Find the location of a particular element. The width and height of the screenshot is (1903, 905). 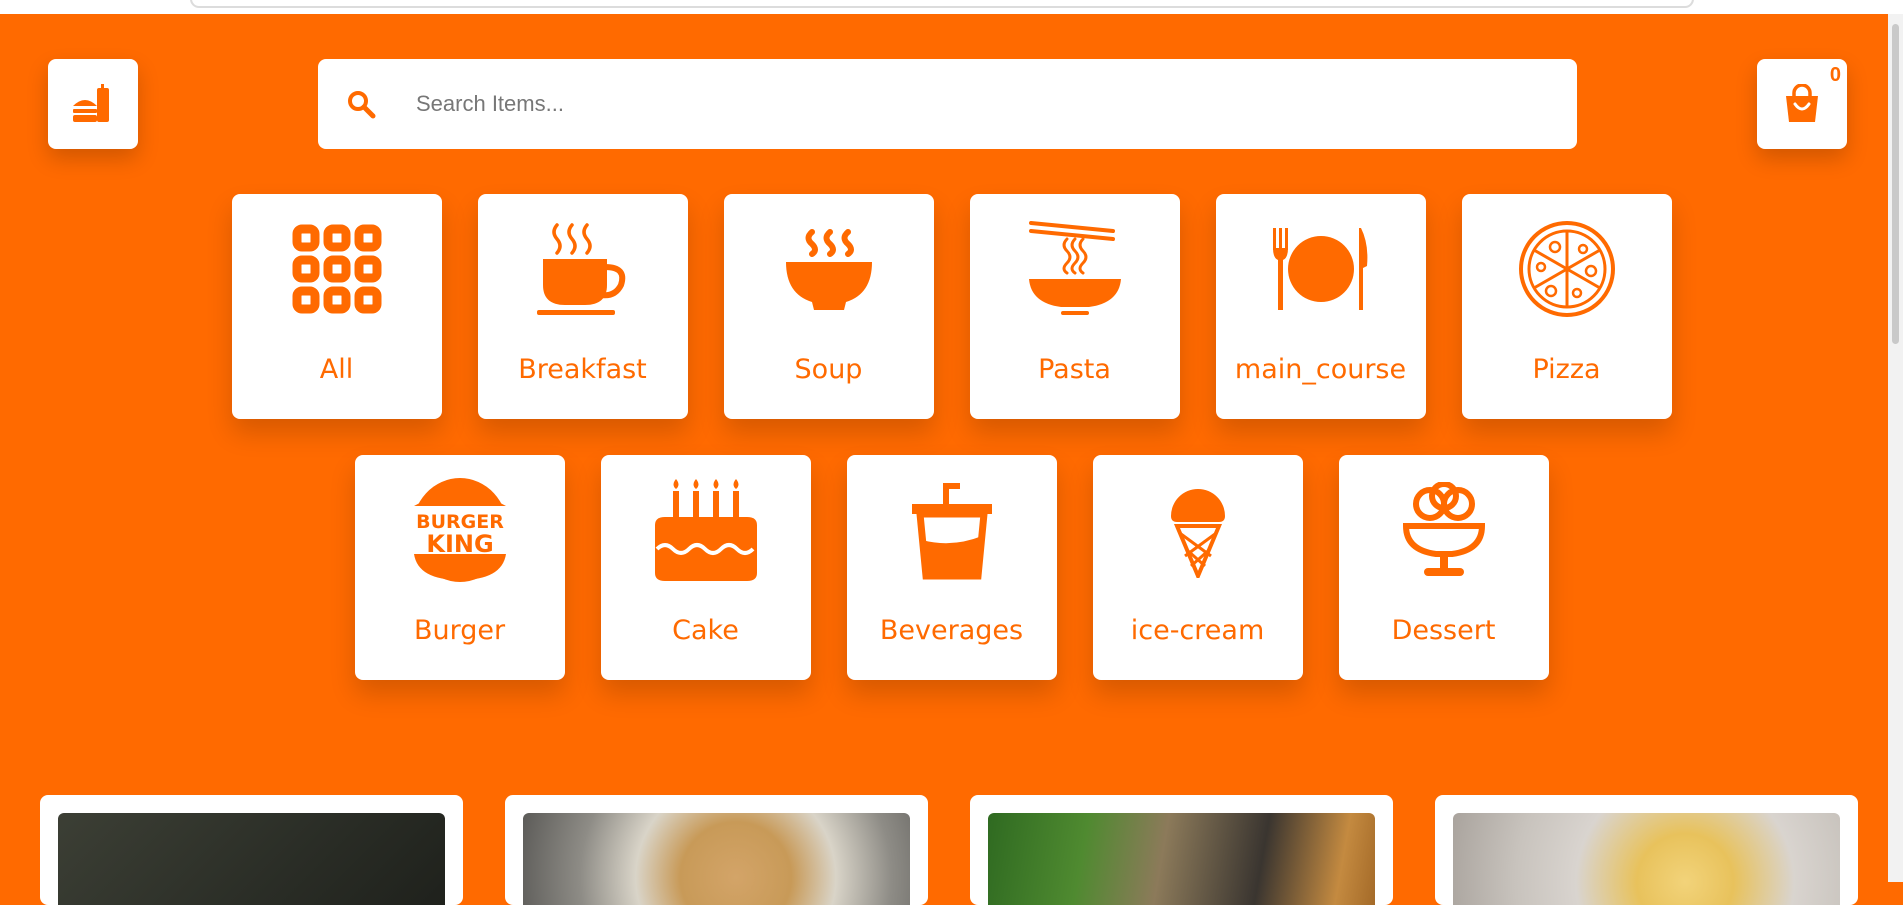

category-label: Cake is located at coordinates (705, 630).